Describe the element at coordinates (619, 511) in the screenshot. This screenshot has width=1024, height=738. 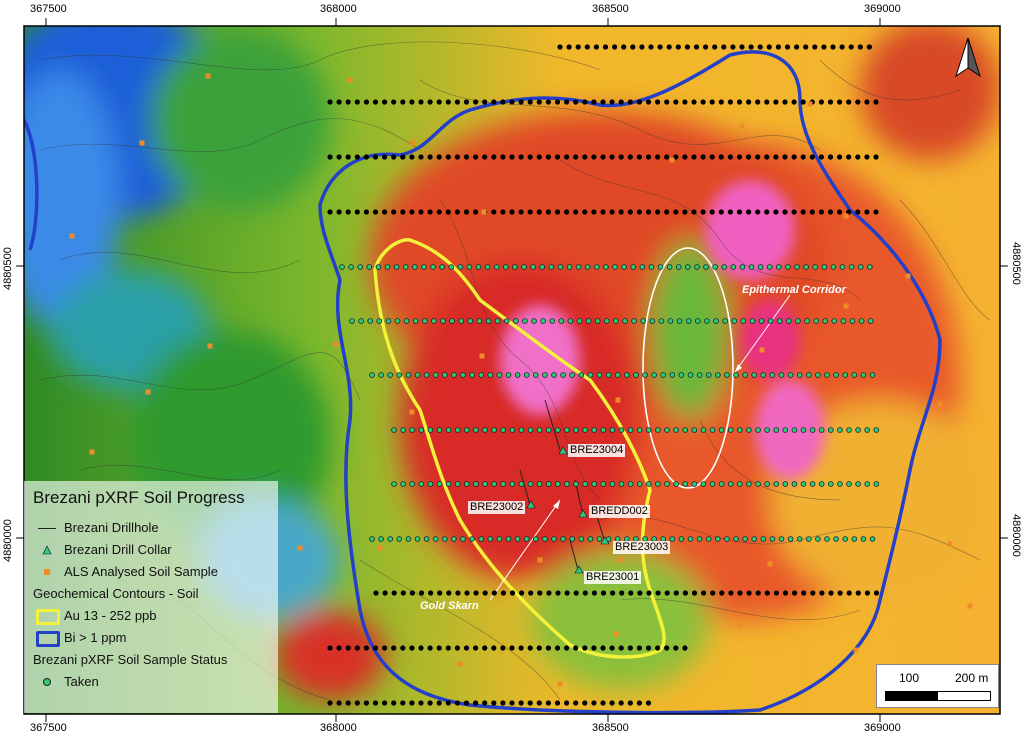
I see `collar-label: BREDD002` at that location.